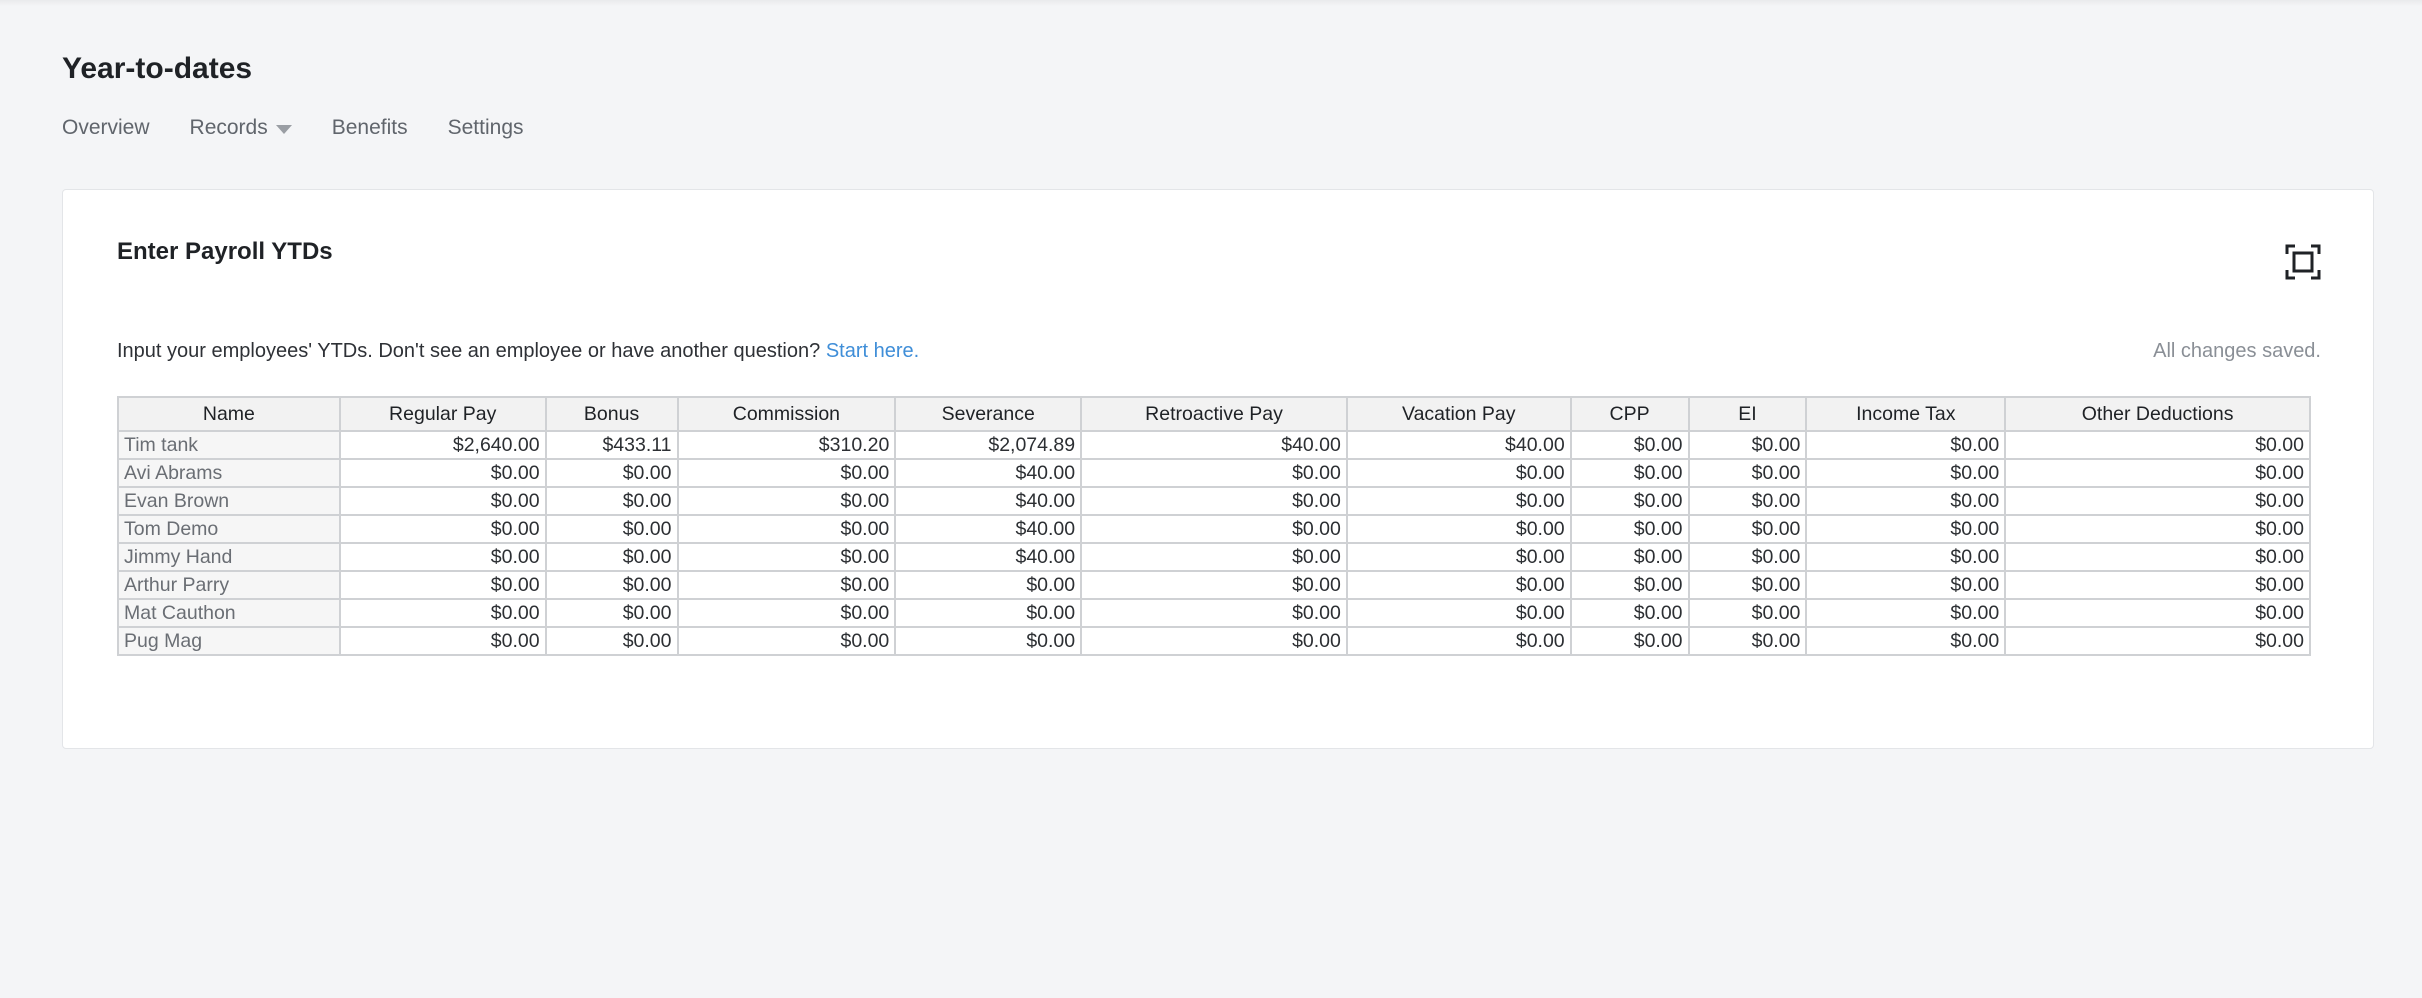 Image resolution: width=2422 pixels, height=998 pixels. I want to click on employee-name-cell: Tom Demo, so click(229, 529).